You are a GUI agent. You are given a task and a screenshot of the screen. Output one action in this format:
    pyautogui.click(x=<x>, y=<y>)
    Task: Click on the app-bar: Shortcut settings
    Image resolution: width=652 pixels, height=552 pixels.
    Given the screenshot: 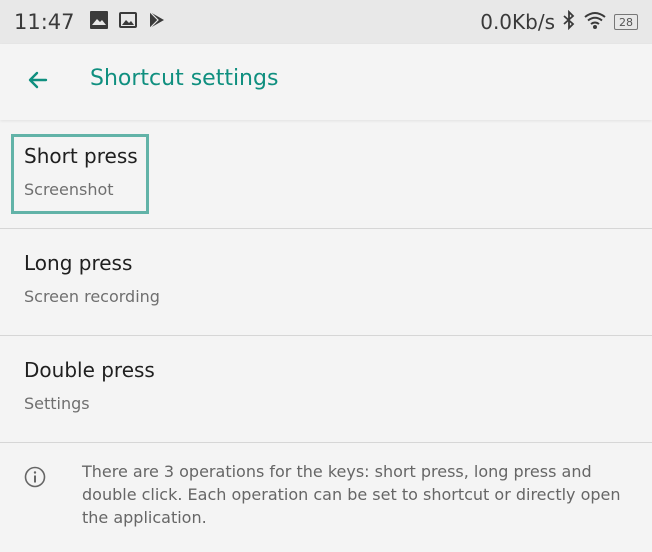 What is the action you would take?
    pyautogui.click(x=326, y=82)
    